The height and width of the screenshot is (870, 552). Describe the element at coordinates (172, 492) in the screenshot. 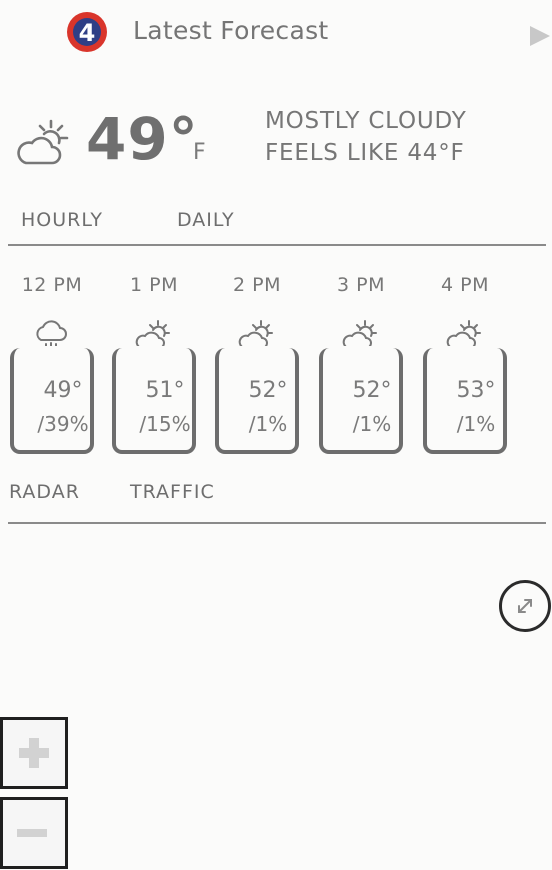

I see `tab-traffic: TRAFFIC` at that location.